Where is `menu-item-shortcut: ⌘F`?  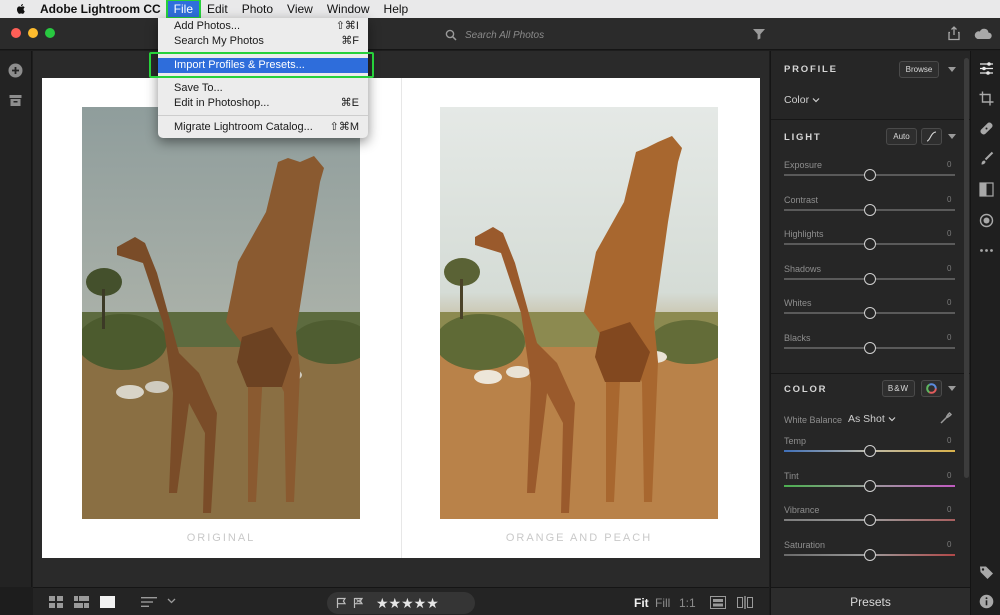 menu-item-shortcut: ⌘F is located at coordinates (350, 41).